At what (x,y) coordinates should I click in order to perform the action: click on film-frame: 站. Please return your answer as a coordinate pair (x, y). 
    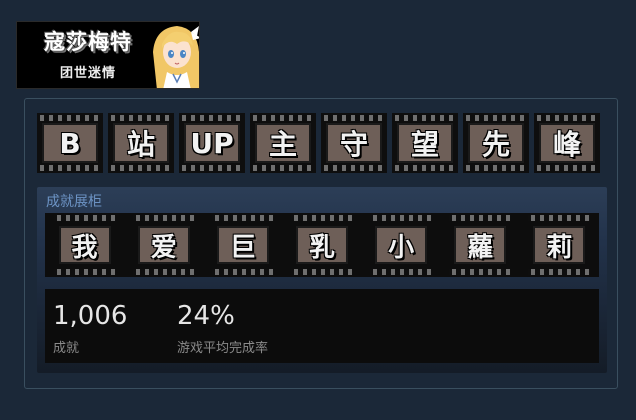
    Looking at the image, I should click on (141, 143).